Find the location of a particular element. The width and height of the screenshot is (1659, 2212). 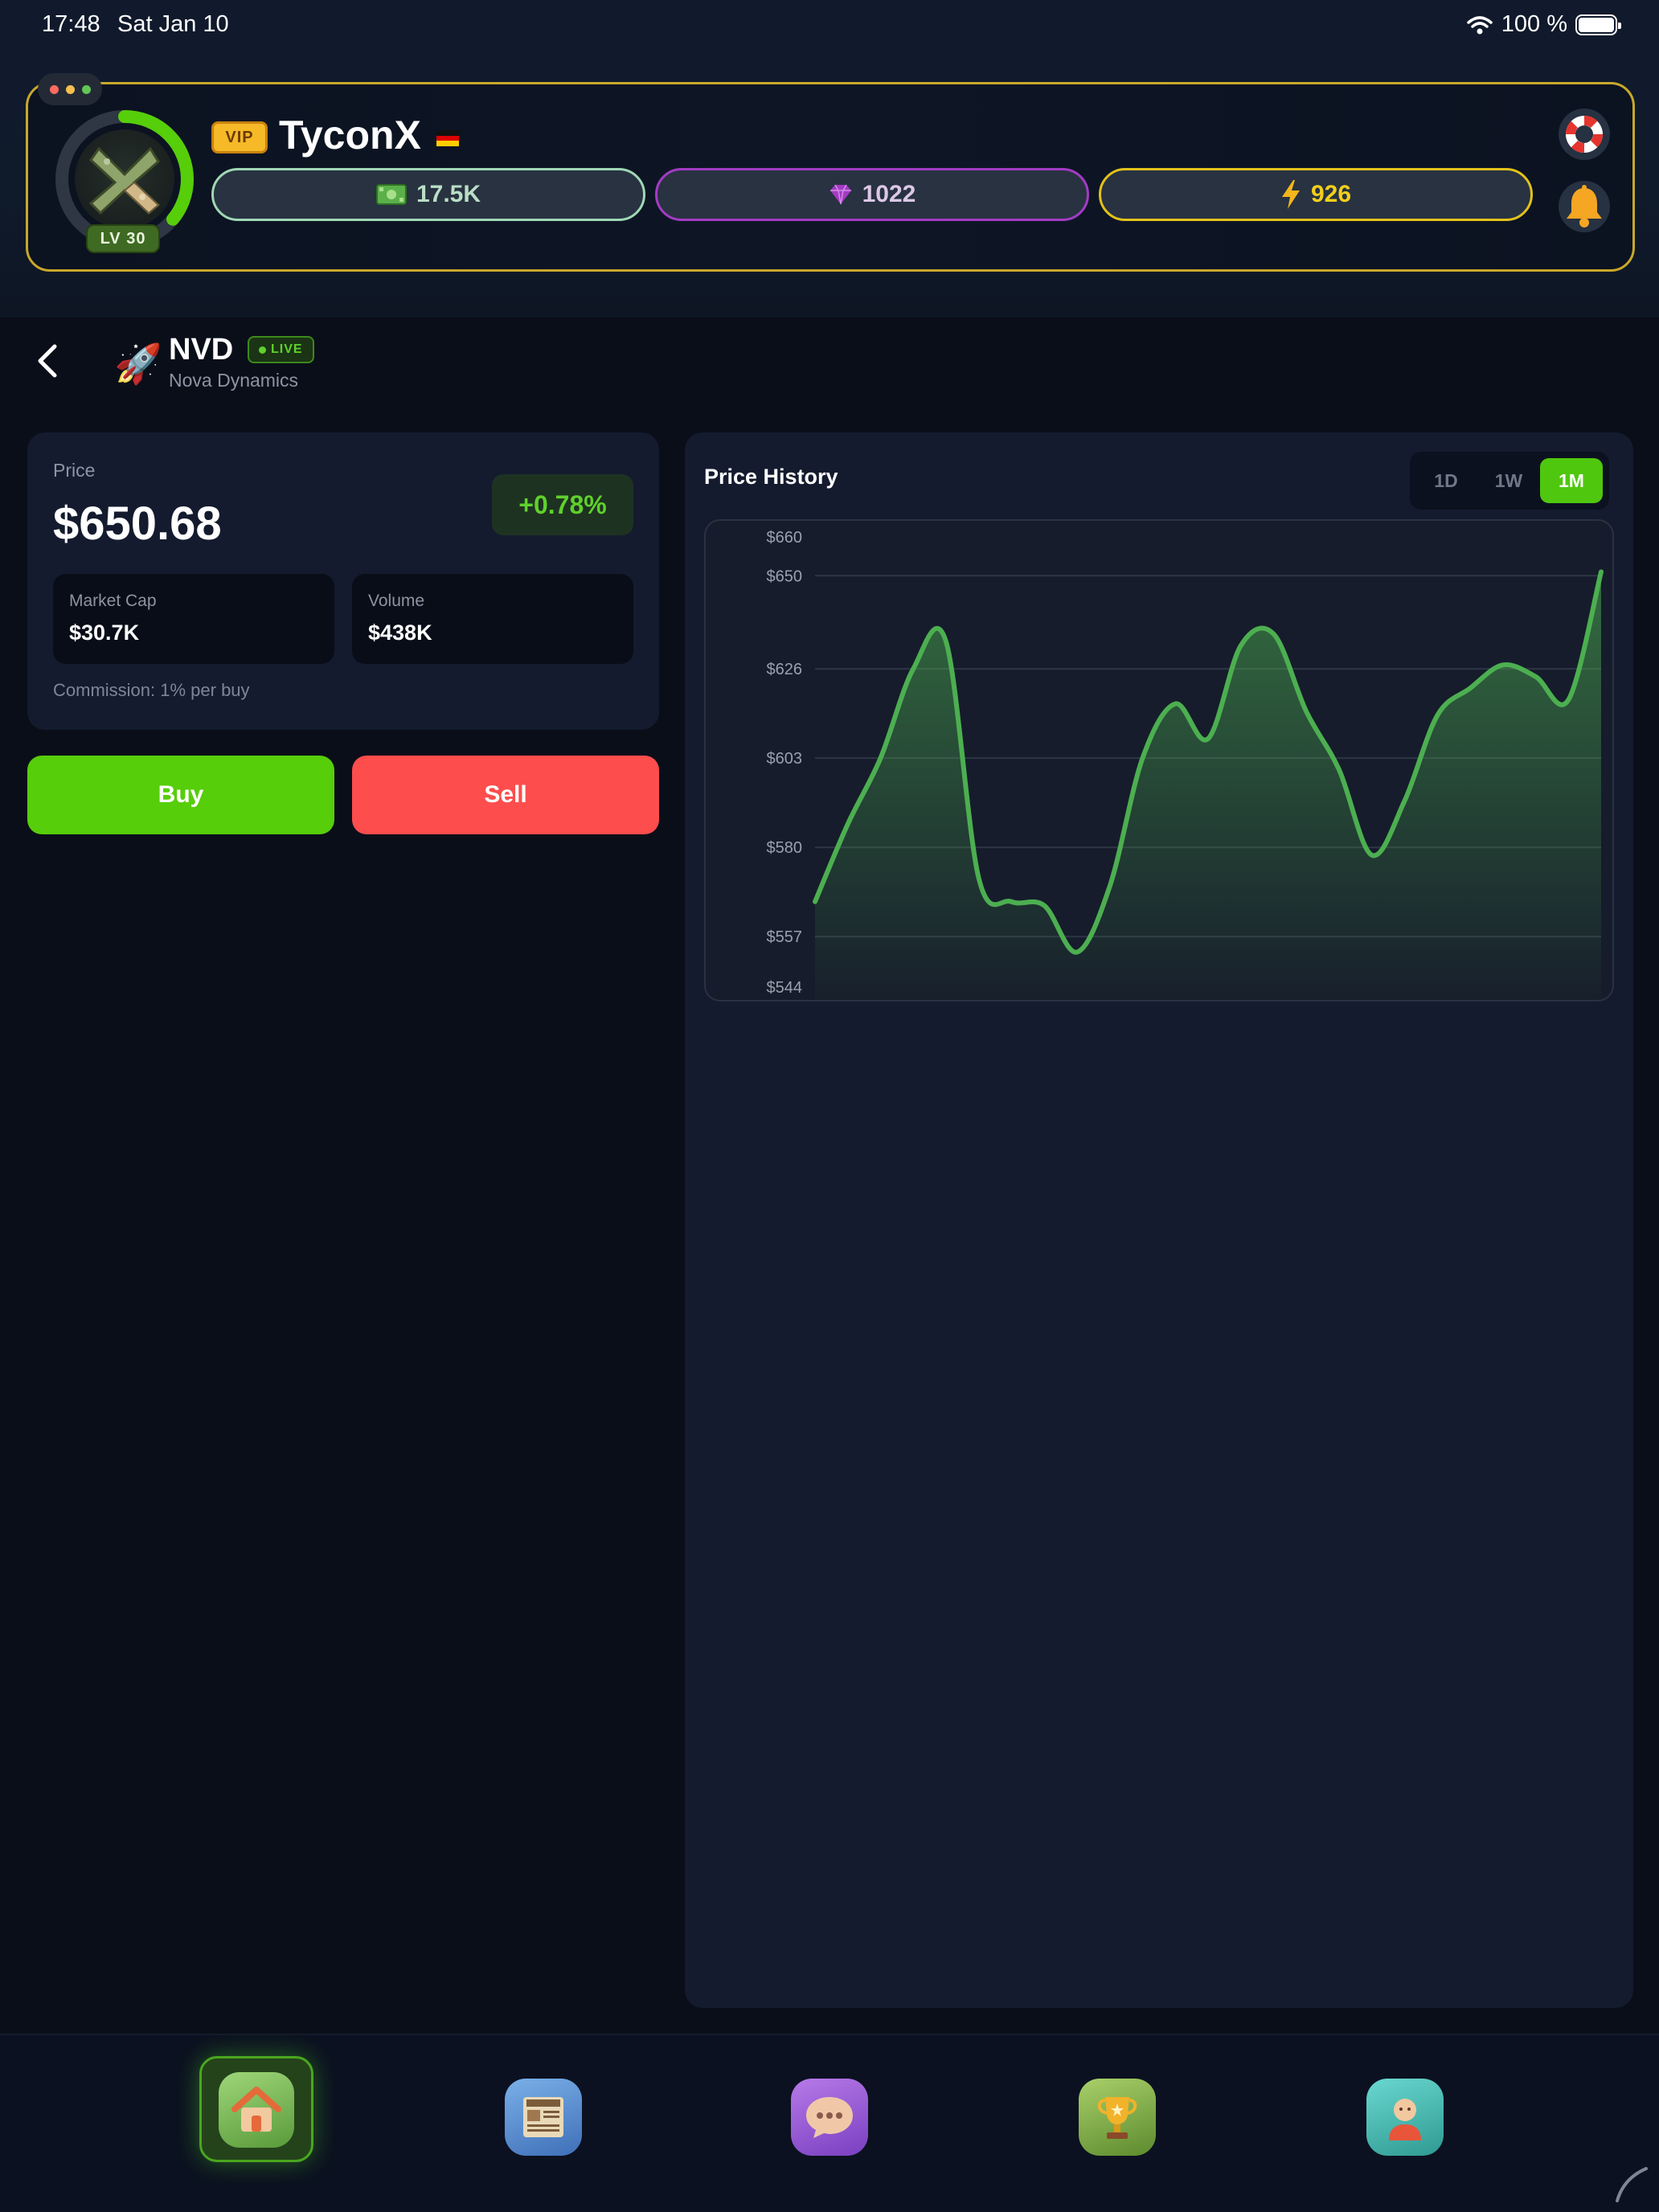

energy-value: 926 is located at coordinates (1331, 194).